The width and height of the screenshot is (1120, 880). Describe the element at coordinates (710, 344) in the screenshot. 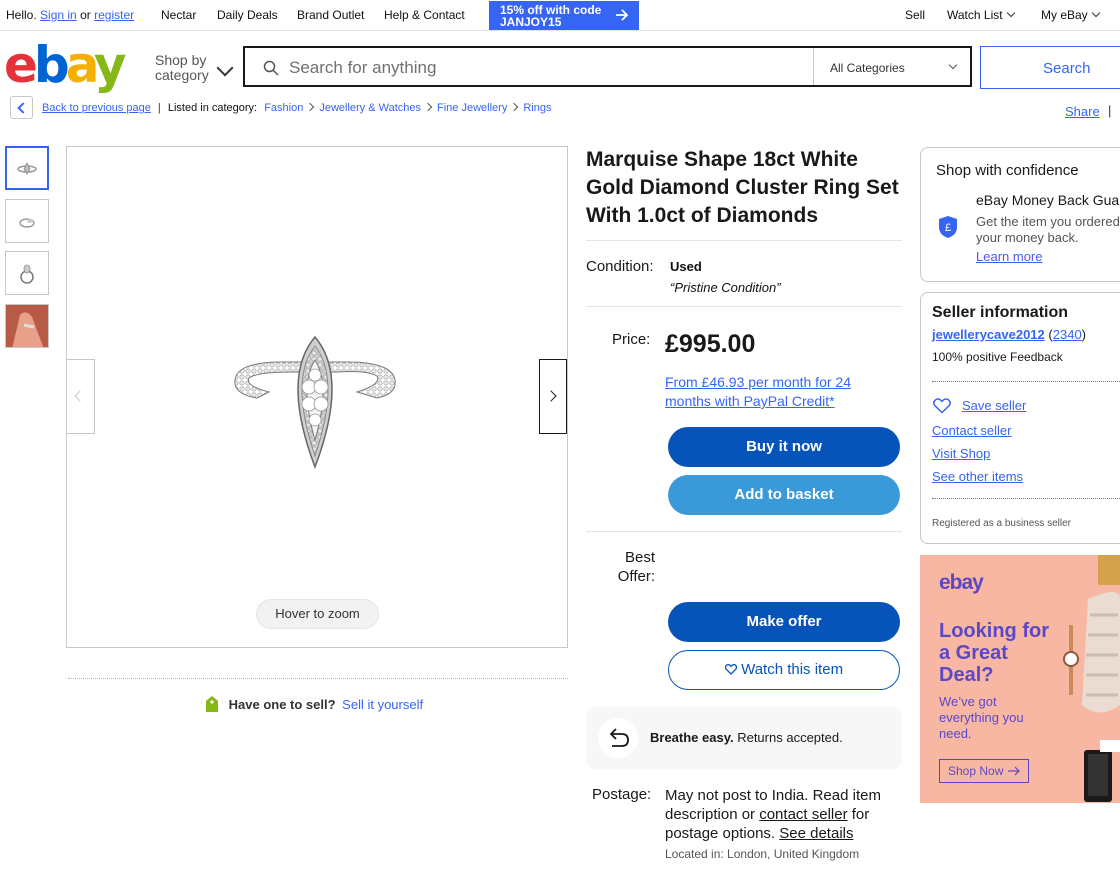

I see `price-value: £995.00` at that location.